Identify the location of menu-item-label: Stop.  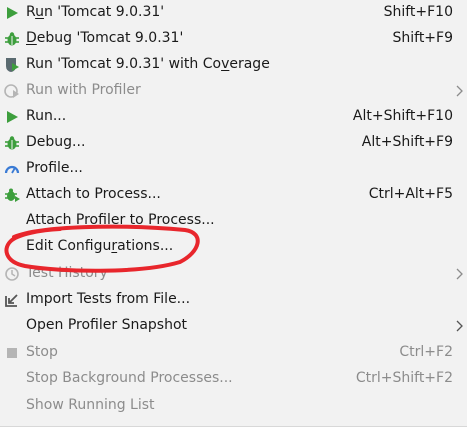
(42, 352).